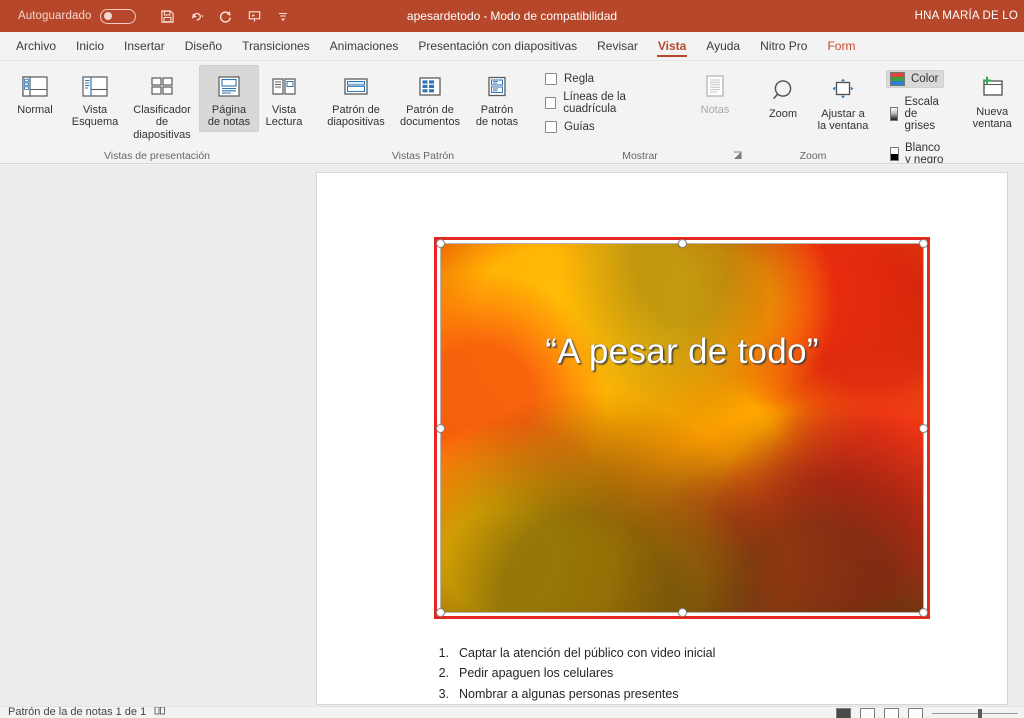 The height and width of the screenshot is (718, 1024). Describe the element at coordinates (579, 127) in the screenshot. I see `checkbox-guias-label: Guías` at that location.